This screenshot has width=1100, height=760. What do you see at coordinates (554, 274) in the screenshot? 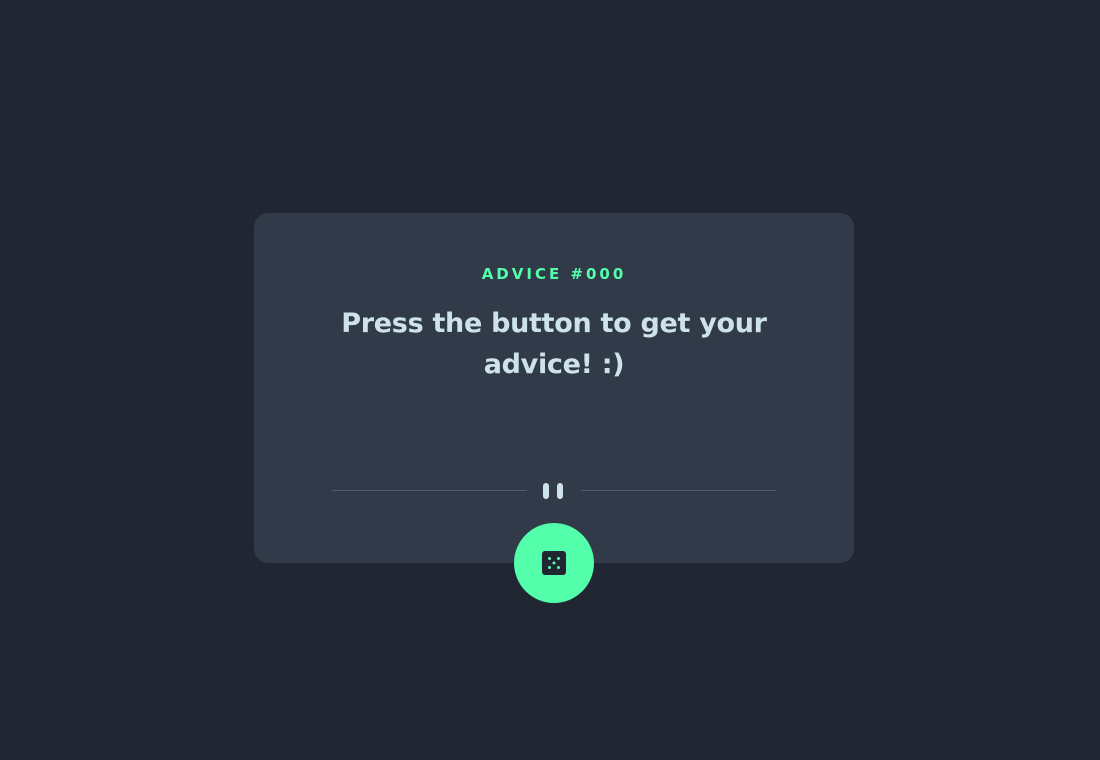
I see `advice-id: ADVICE #000` at bounding box center [554, 274].